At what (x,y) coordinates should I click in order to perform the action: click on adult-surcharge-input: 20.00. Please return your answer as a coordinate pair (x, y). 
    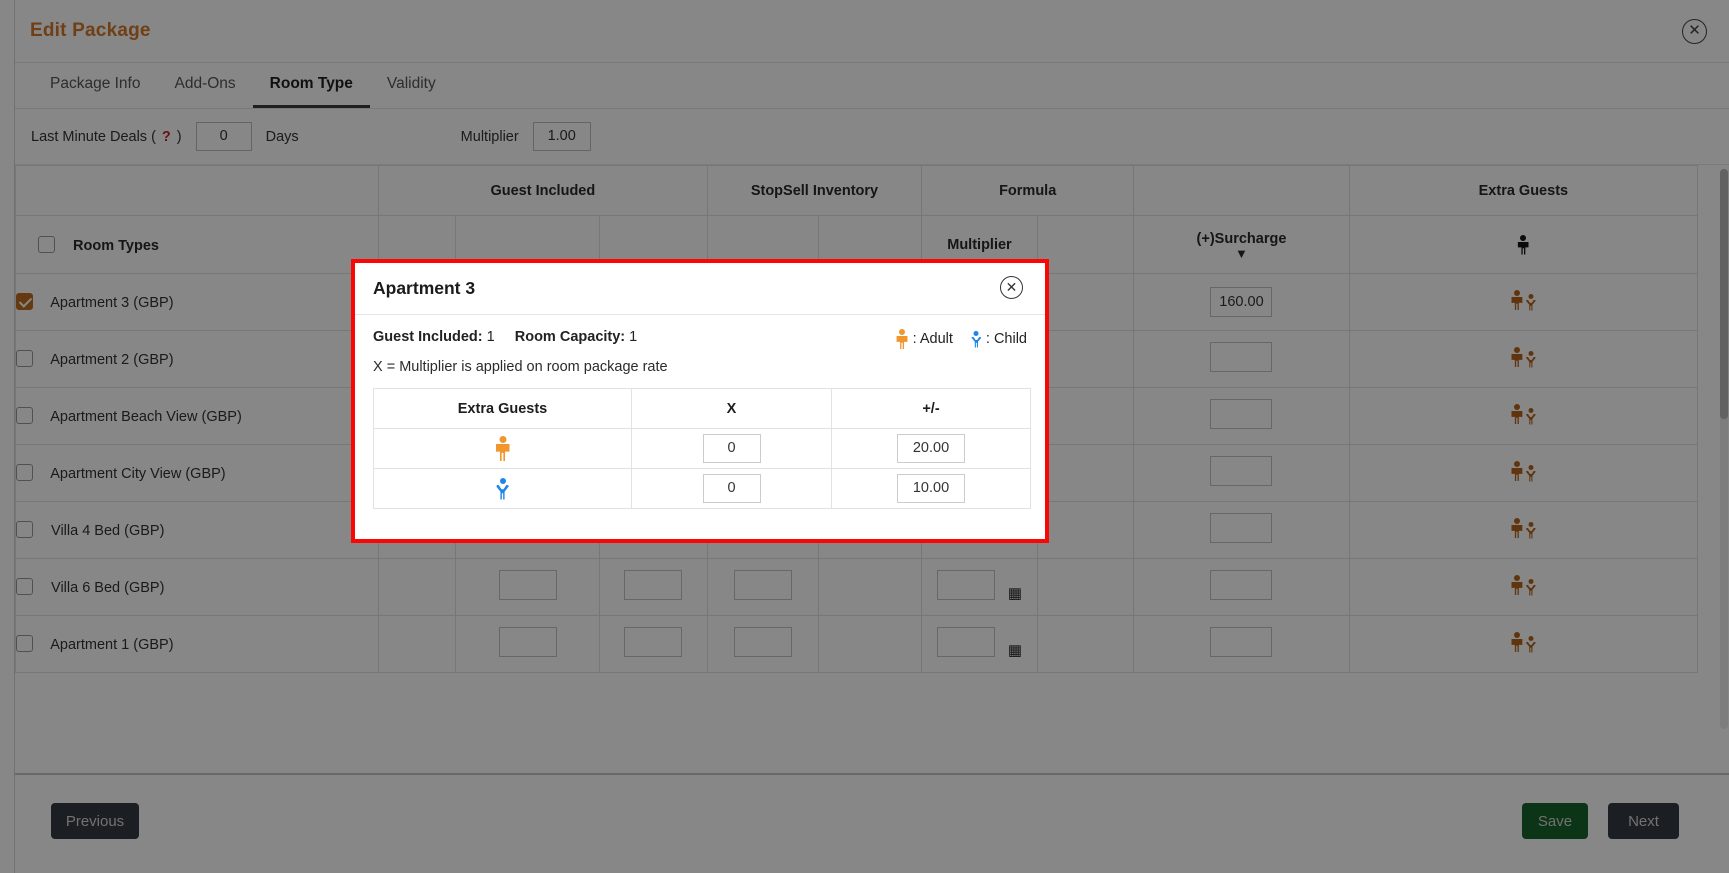
    Looking at the image, I should click on (931, 448).